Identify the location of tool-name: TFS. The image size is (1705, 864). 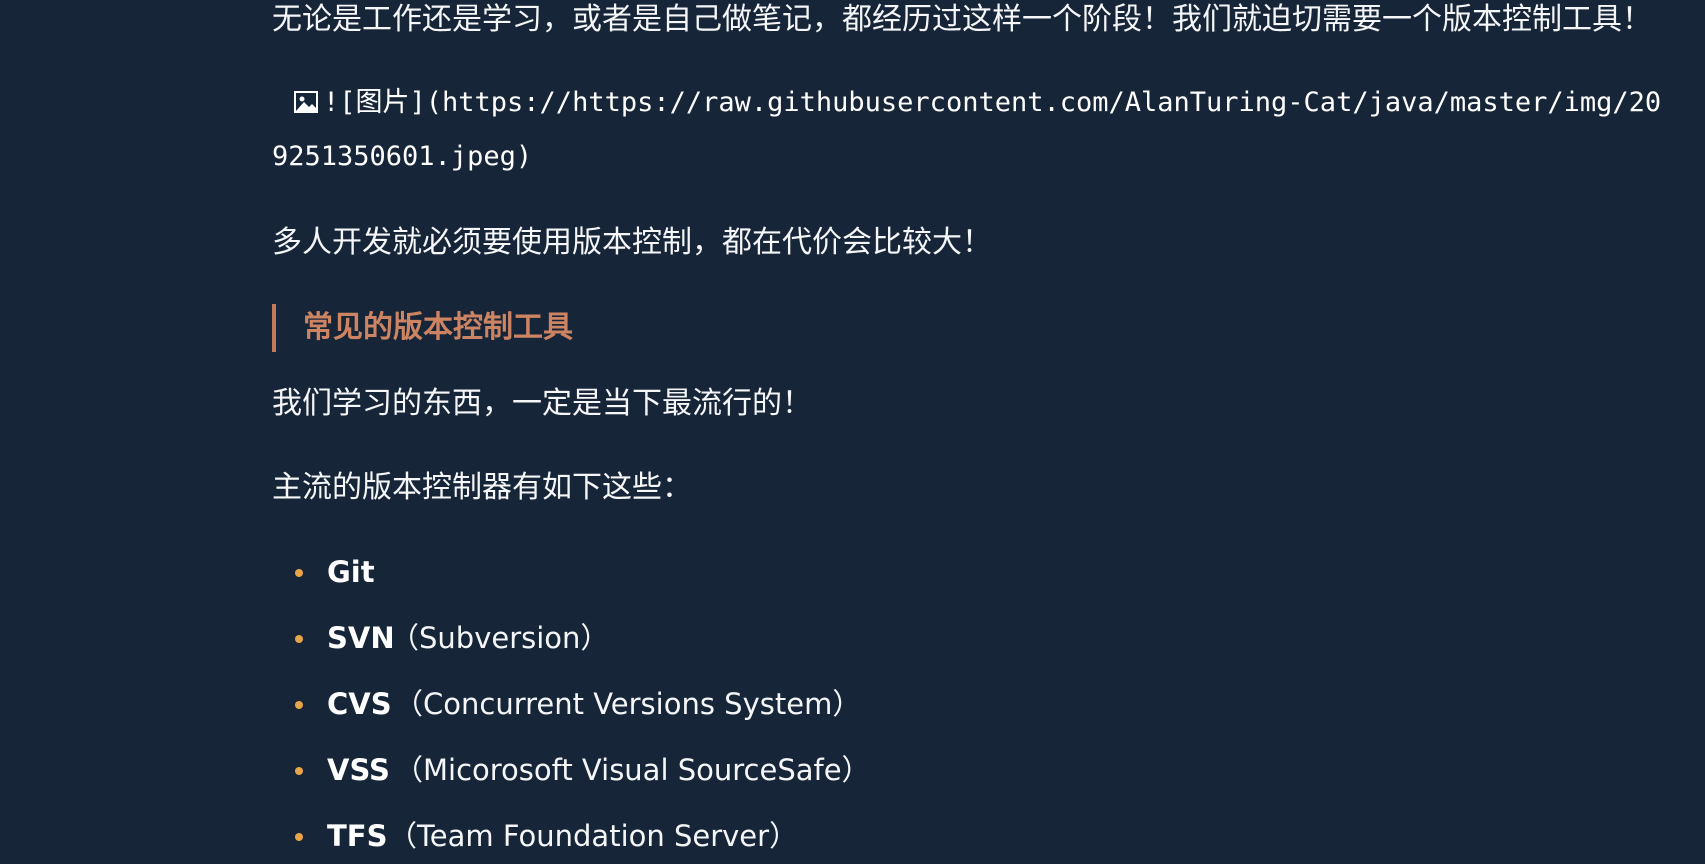
(357, 836).